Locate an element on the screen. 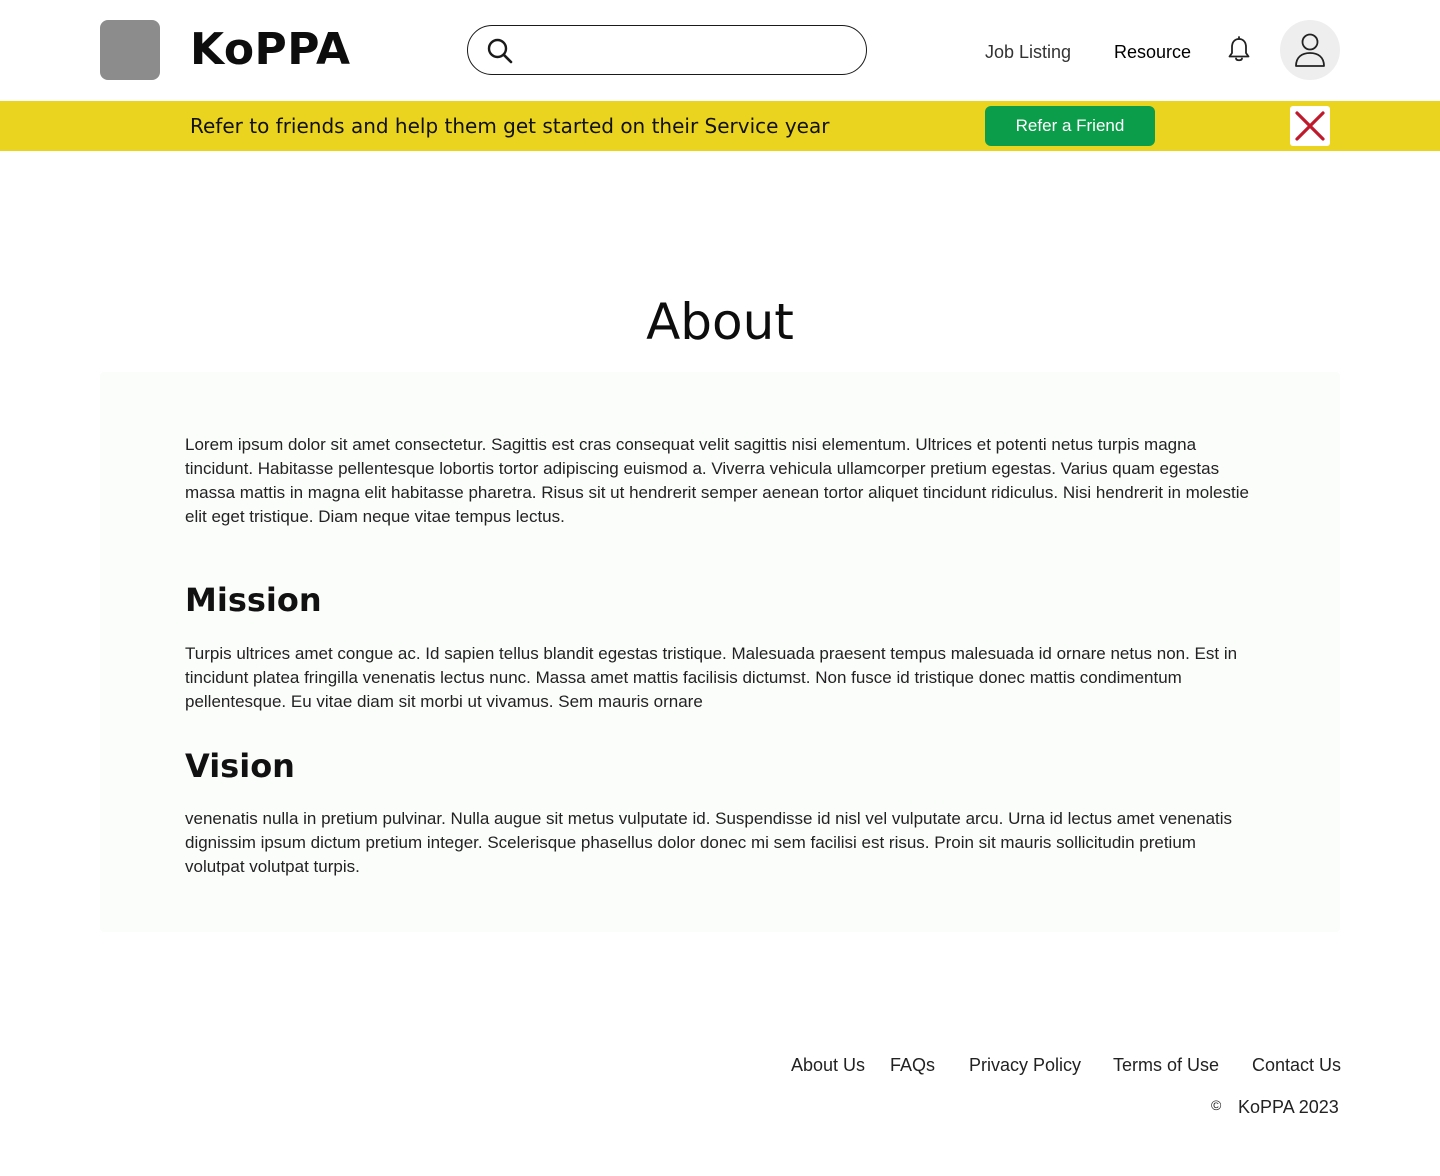  footer-link-faqs: FAQs is located at coordinates (912, 1065).